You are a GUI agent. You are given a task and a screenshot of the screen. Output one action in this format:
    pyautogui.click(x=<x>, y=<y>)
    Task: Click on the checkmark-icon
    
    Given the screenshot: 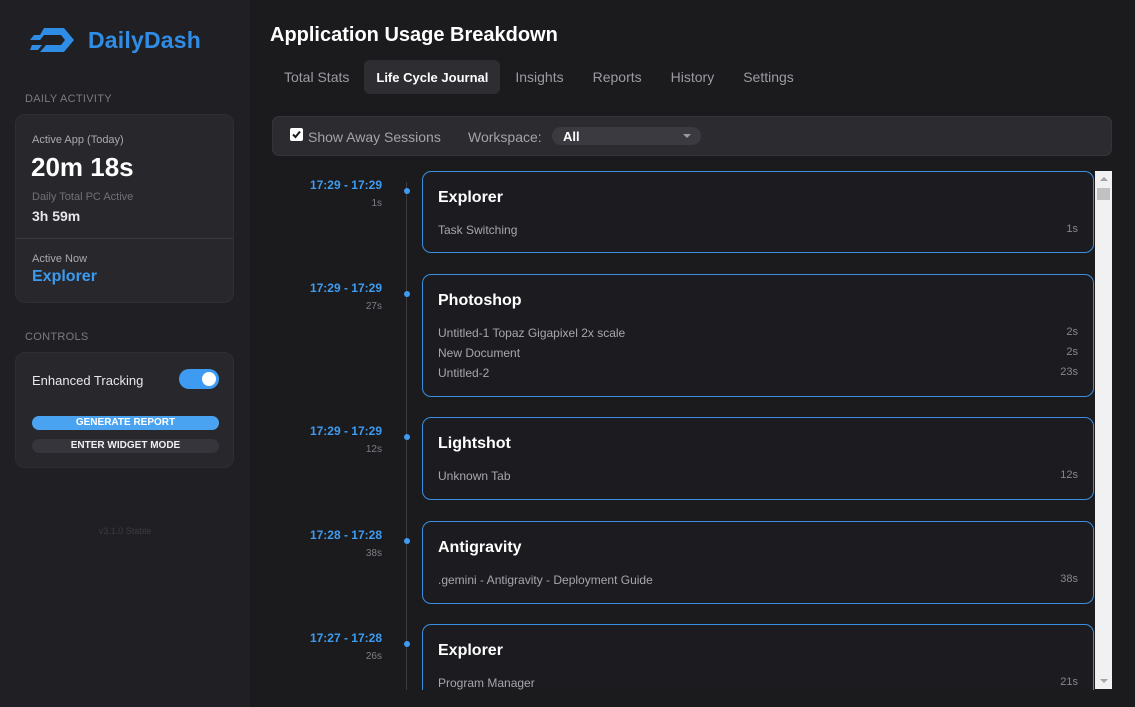 What is the action you would take?
    pyautogui.click(x=296, y=134)
    